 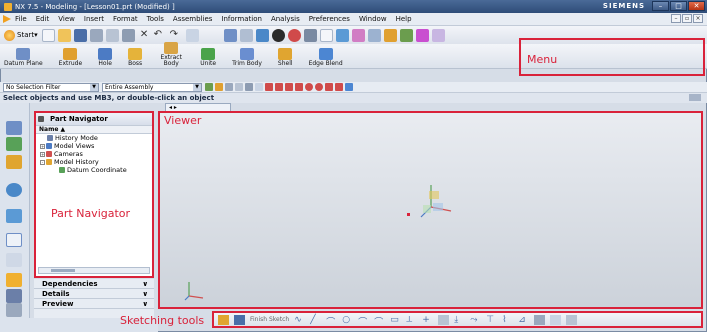 I want to click on horizontal-scrollbar, so click(x=94, y=270).